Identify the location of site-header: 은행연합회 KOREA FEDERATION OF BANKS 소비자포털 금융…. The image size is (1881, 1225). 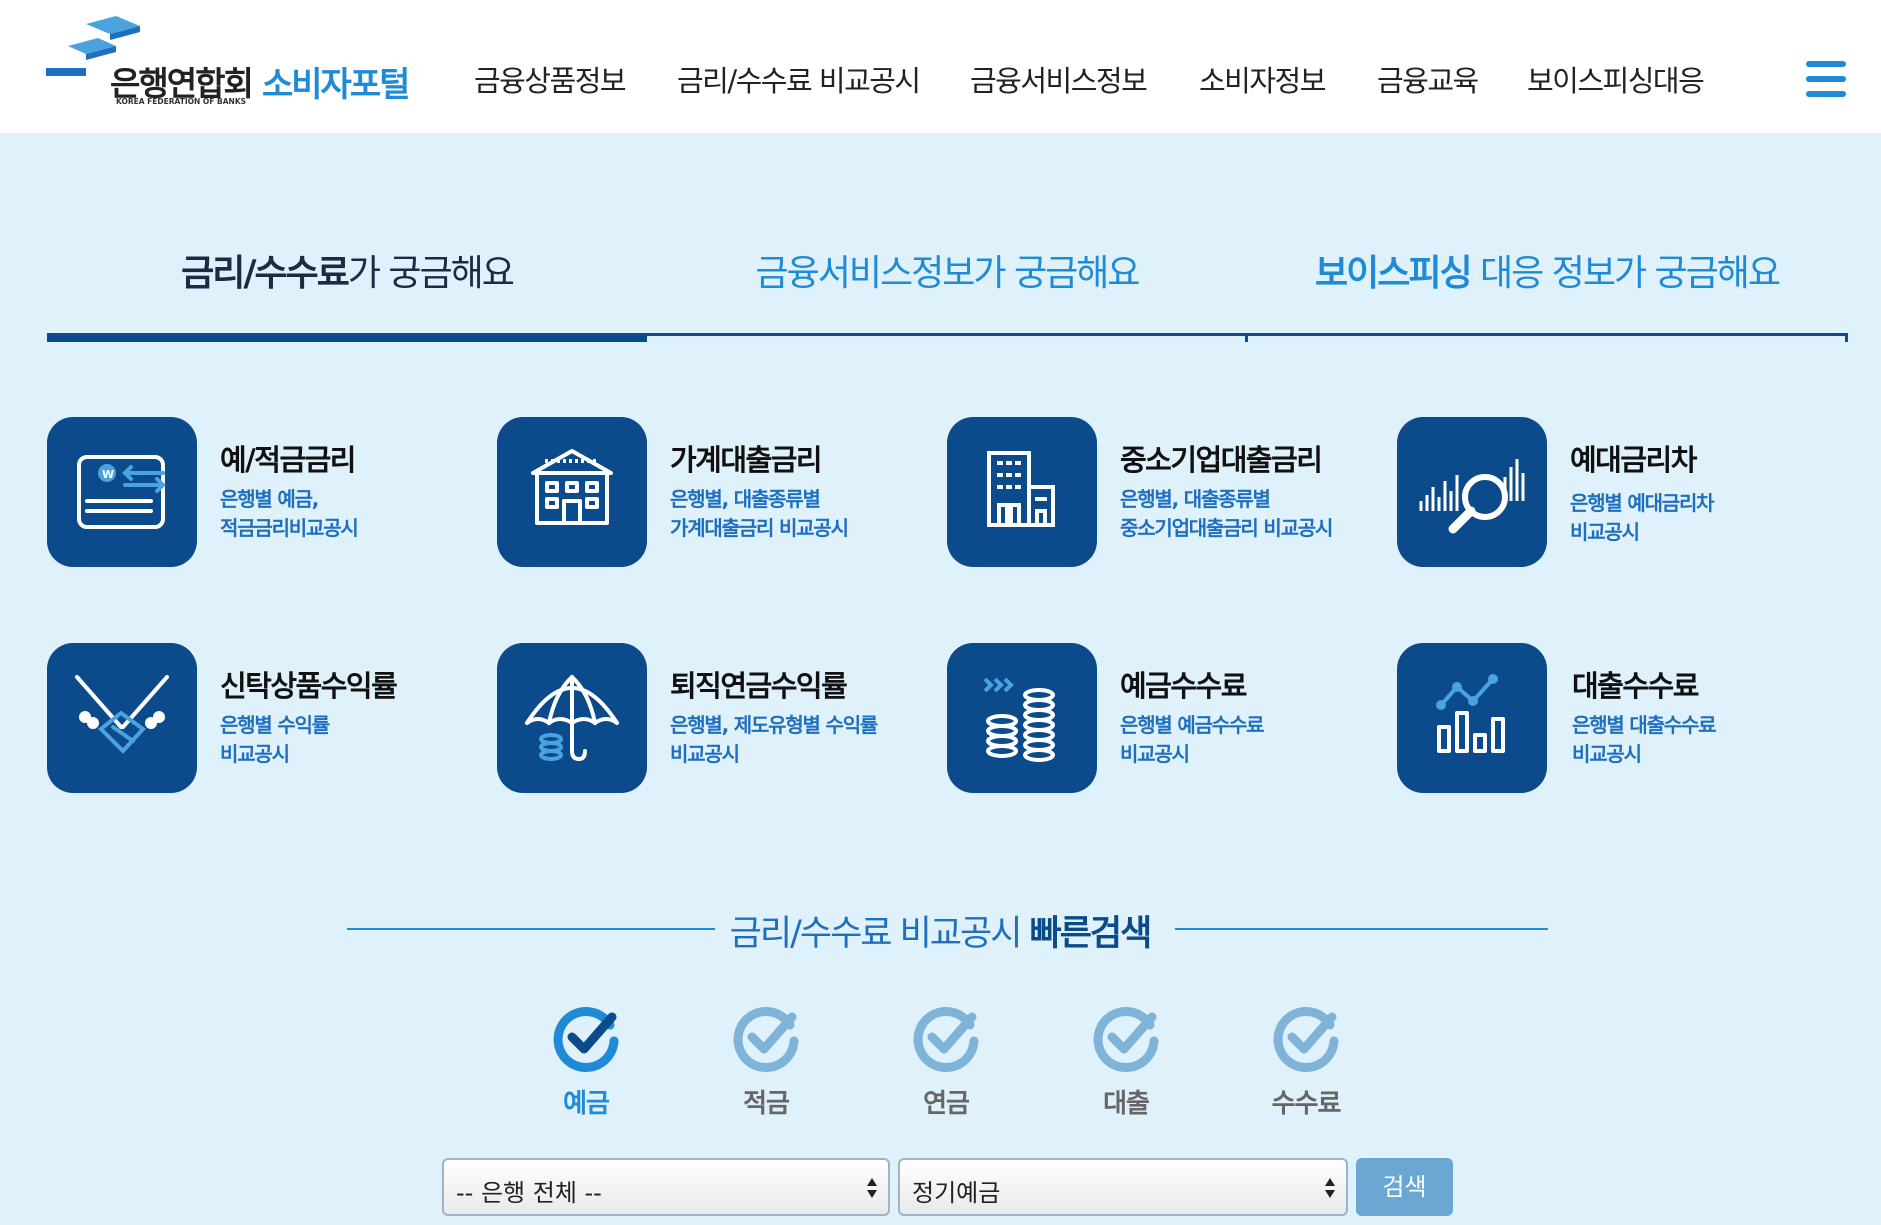
(940, 66).